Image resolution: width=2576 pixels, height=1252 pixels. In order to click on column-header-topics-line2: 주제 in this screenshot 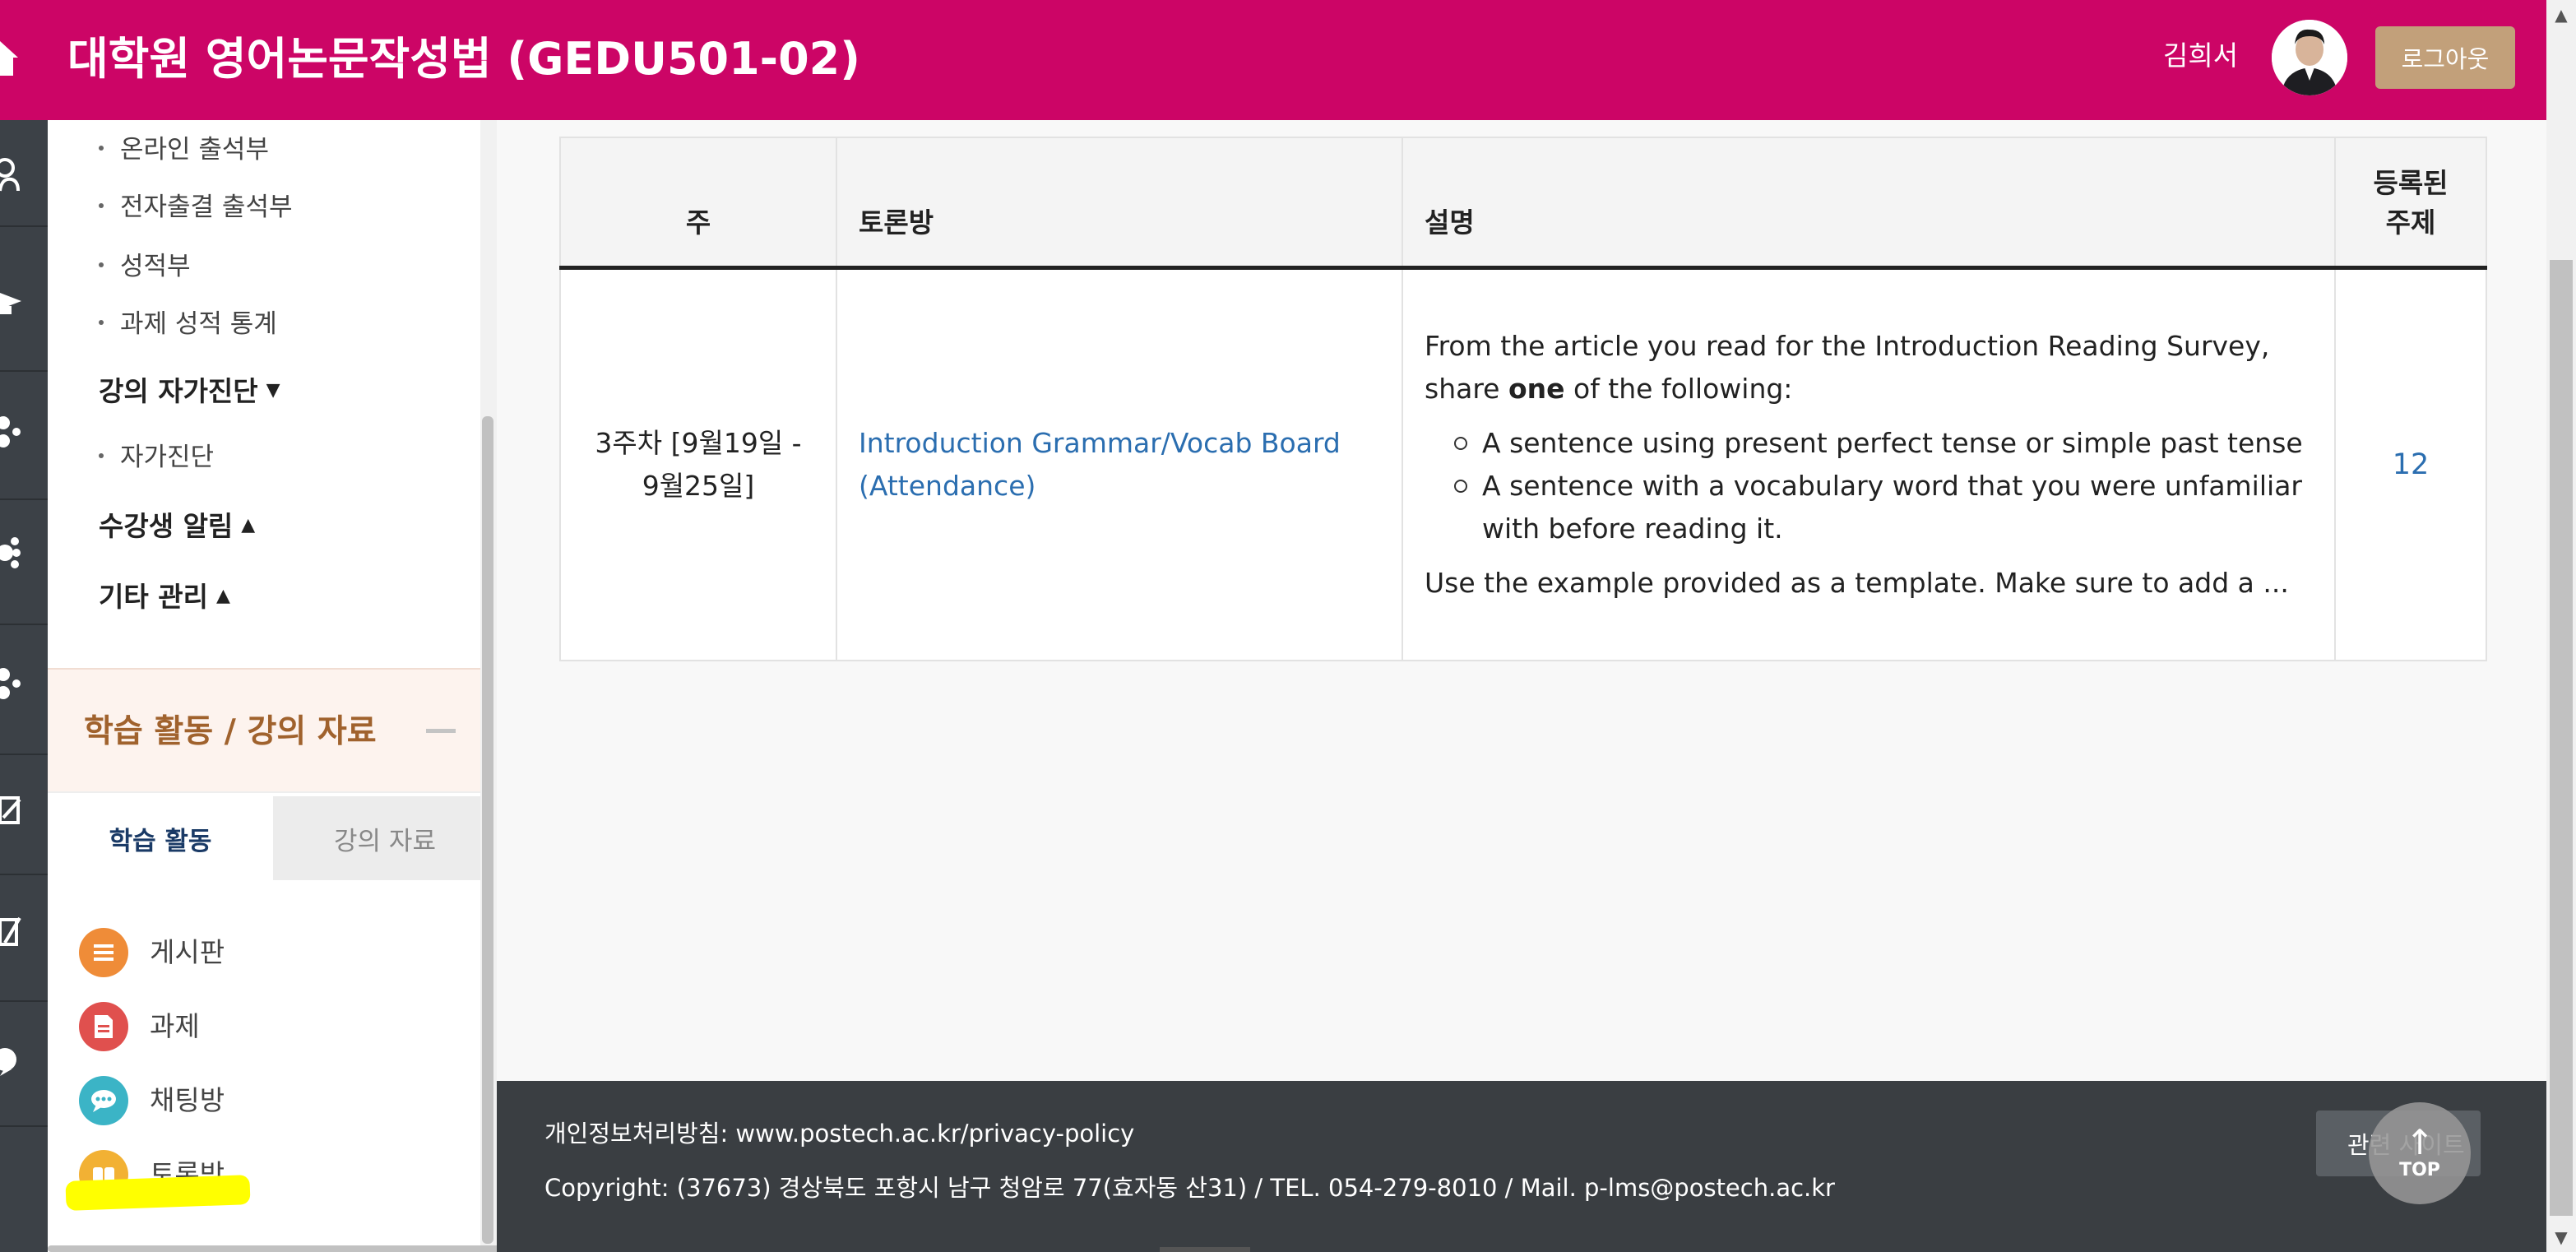, I will do `click(2411, 222)`.